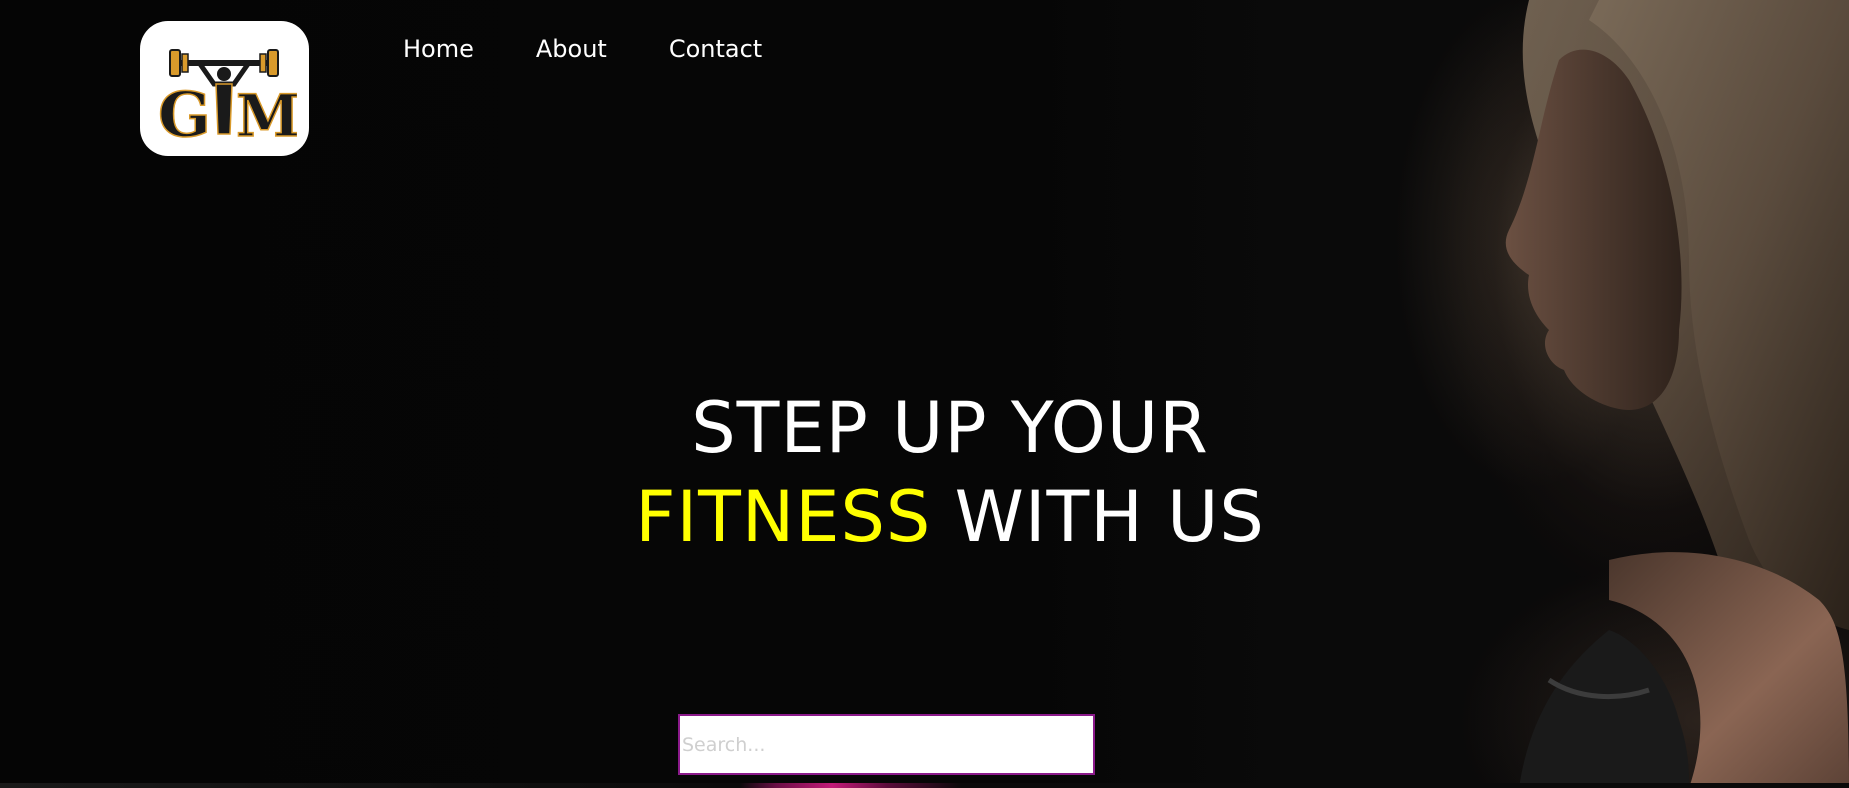 The height and width of the screenshot is (788, 1849). I want to click on gym-logo-icon: G M, so click(227, 96).